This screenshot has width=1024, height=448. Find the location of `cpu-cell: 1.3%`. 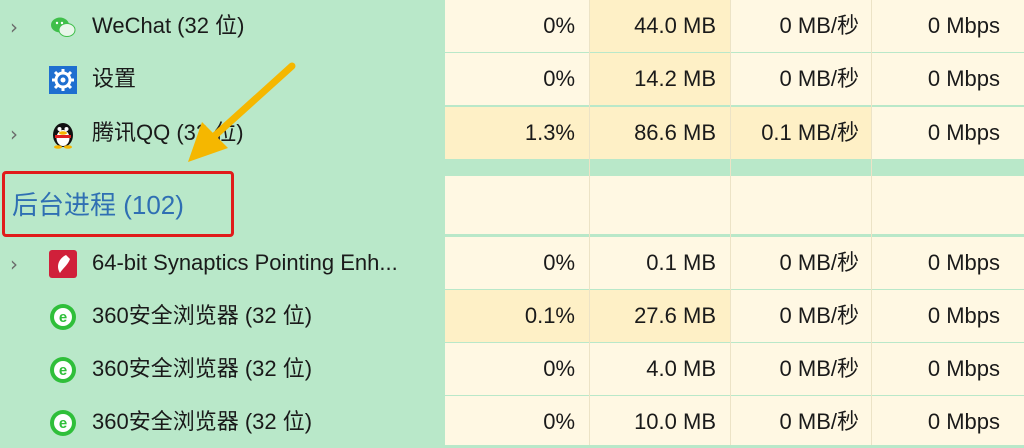

cpu-cell: 1.3% is located at coordinates (517, 133).